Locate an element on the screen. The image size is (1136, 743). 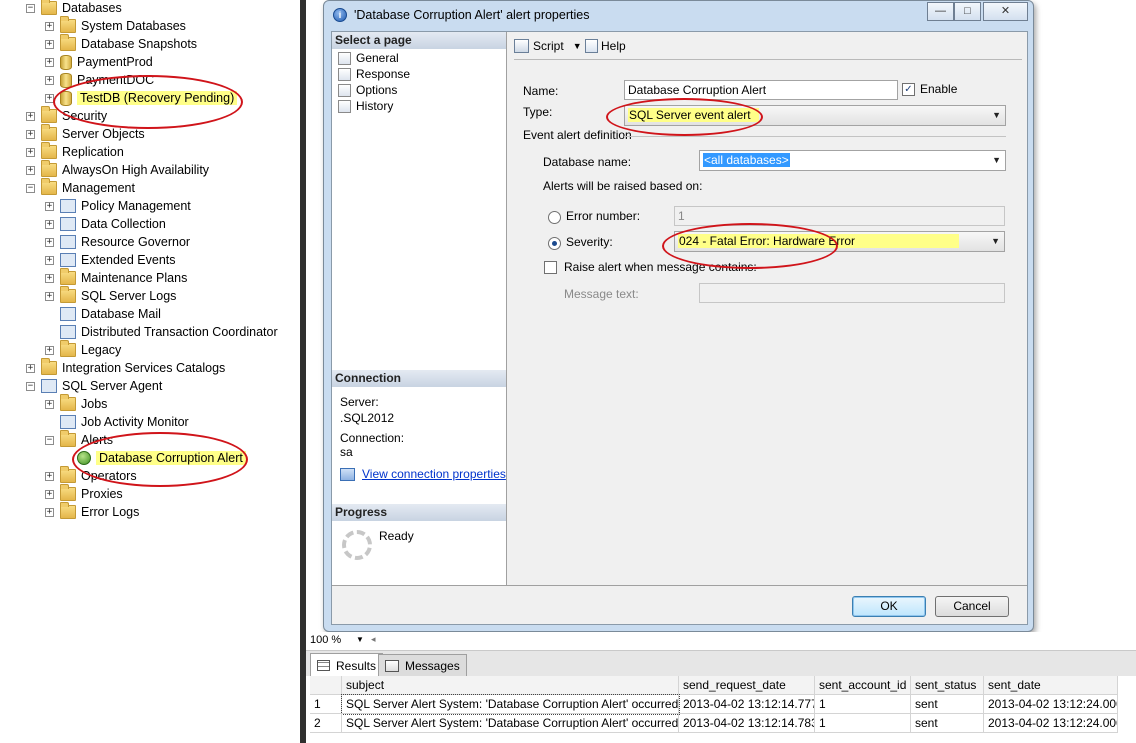
tree-item: − SQL Server Agent is located at coordinates (94, 386).